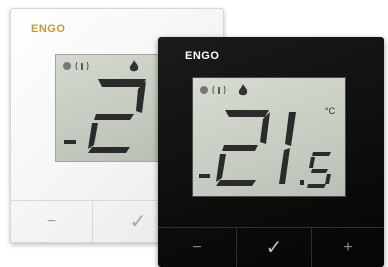  I want to click on plus-icon: +, so click(348, 247).